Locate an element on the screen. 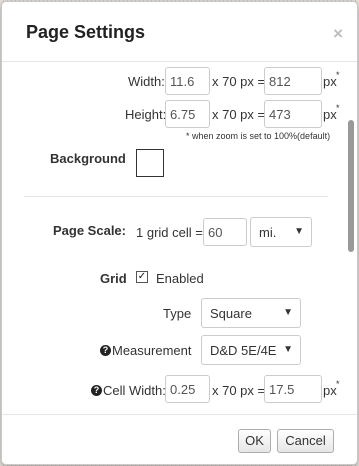  width-cells-input is located at coordinates (187, 81).